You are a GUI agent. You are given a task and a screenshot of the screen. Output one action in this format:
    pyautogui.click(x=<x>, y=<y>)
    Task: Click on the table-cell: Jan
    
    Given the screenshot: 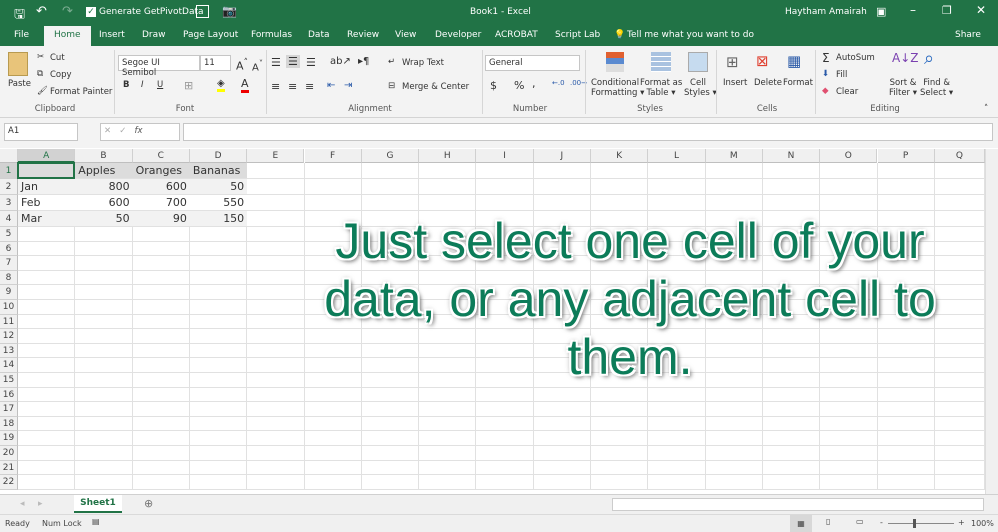 What is the action you would take?
    pyautogui.click(x=46, y=186)
    